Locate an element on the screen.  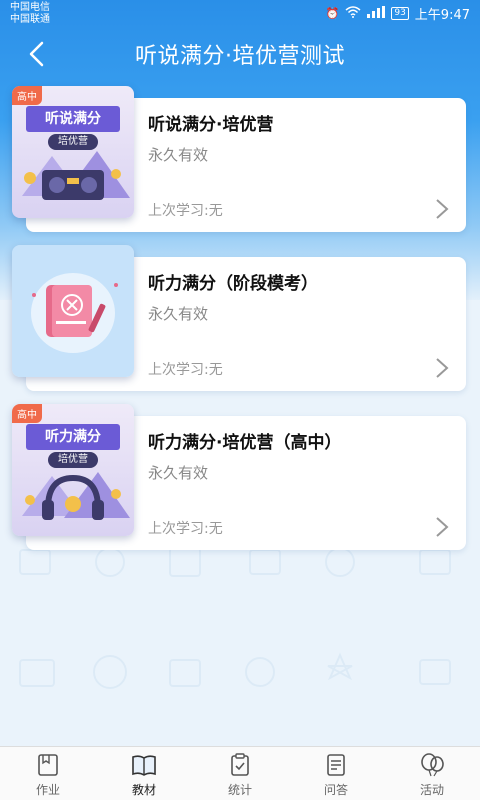
nav-label-homework: 作业 is located at coordinates (47, 790).